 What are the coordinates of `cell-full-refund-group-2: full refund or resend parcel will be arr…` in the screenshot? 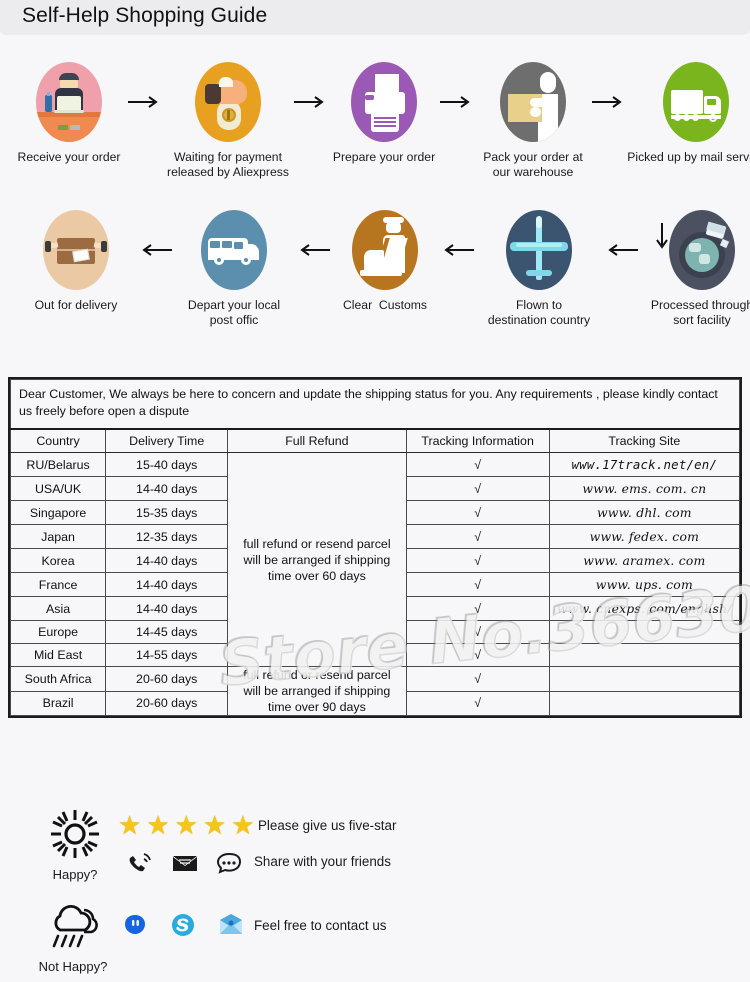 It's located at (317, 691).